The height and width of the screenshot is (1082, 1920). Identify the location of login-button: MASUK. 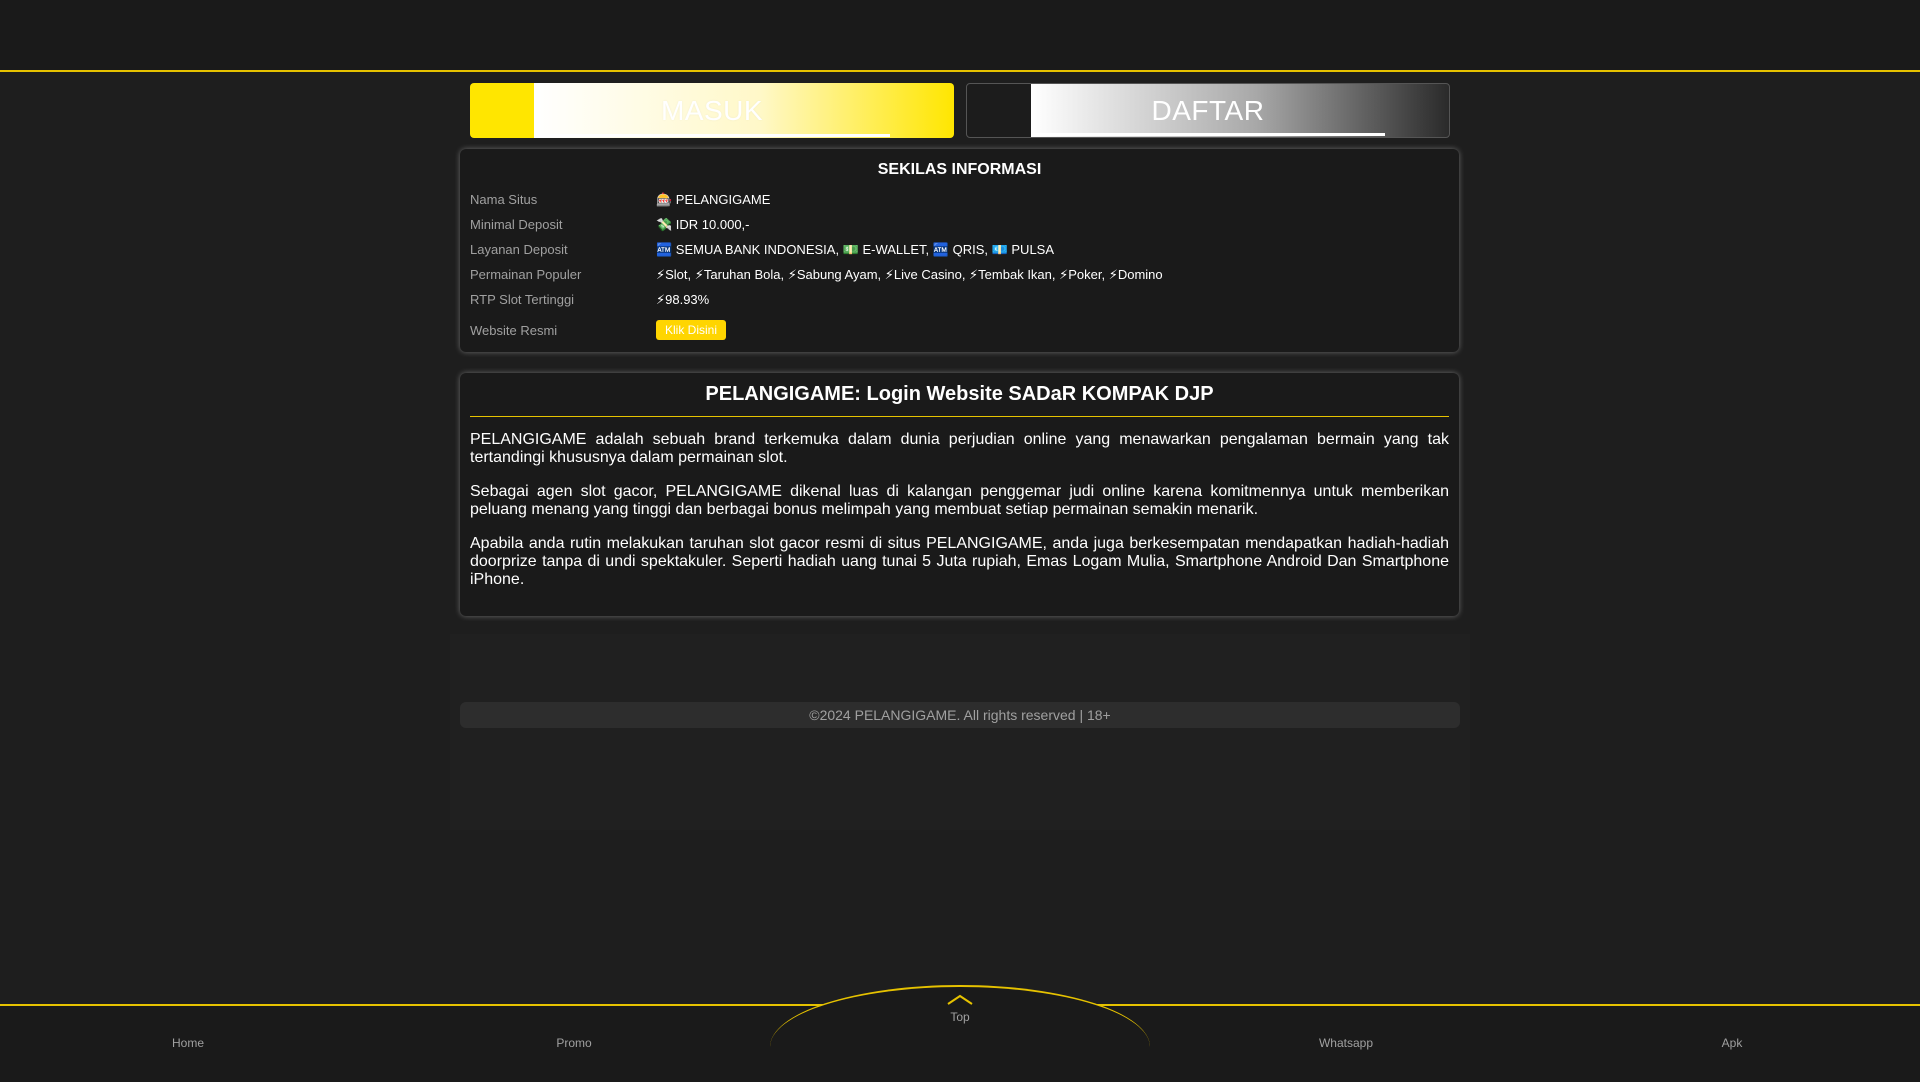
(712, 110).